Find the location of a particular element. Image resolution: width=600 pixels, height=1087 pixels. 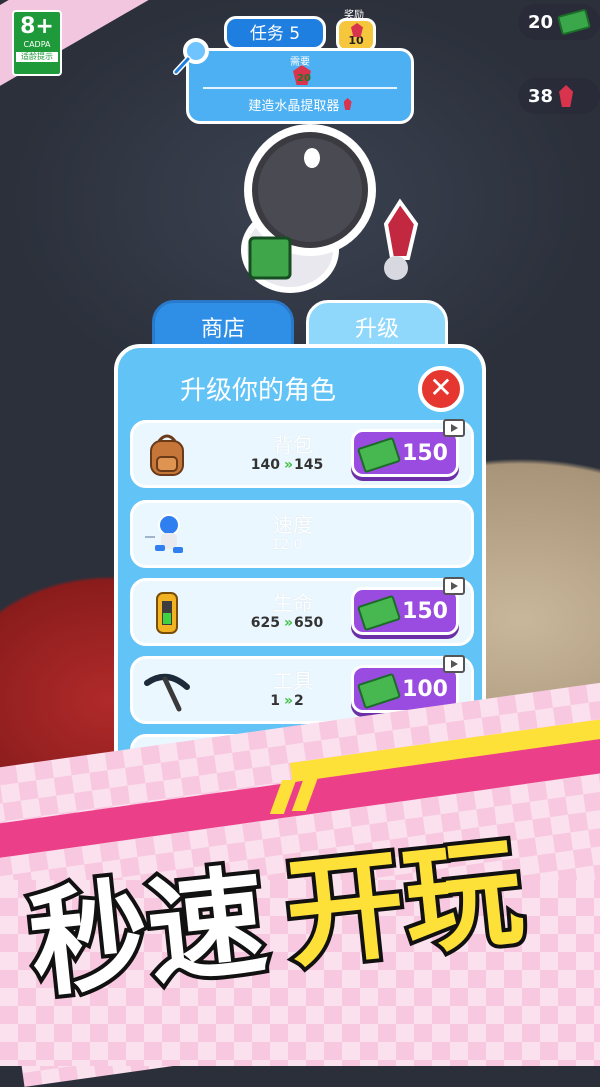

upgrade-level: 625» 650 is located at coordinates (287, 623).